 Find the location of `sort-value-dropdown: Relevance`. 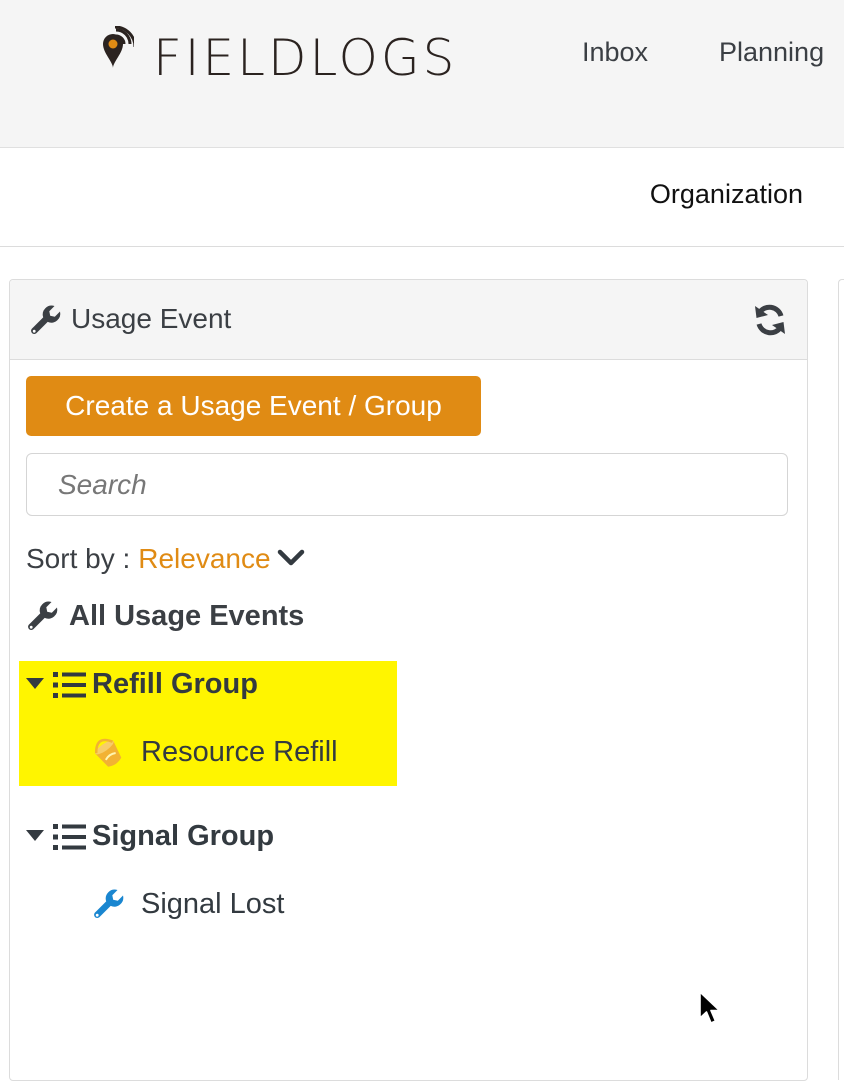

sort-value-dropdown: Relevance is located at coordinates (204, 558).